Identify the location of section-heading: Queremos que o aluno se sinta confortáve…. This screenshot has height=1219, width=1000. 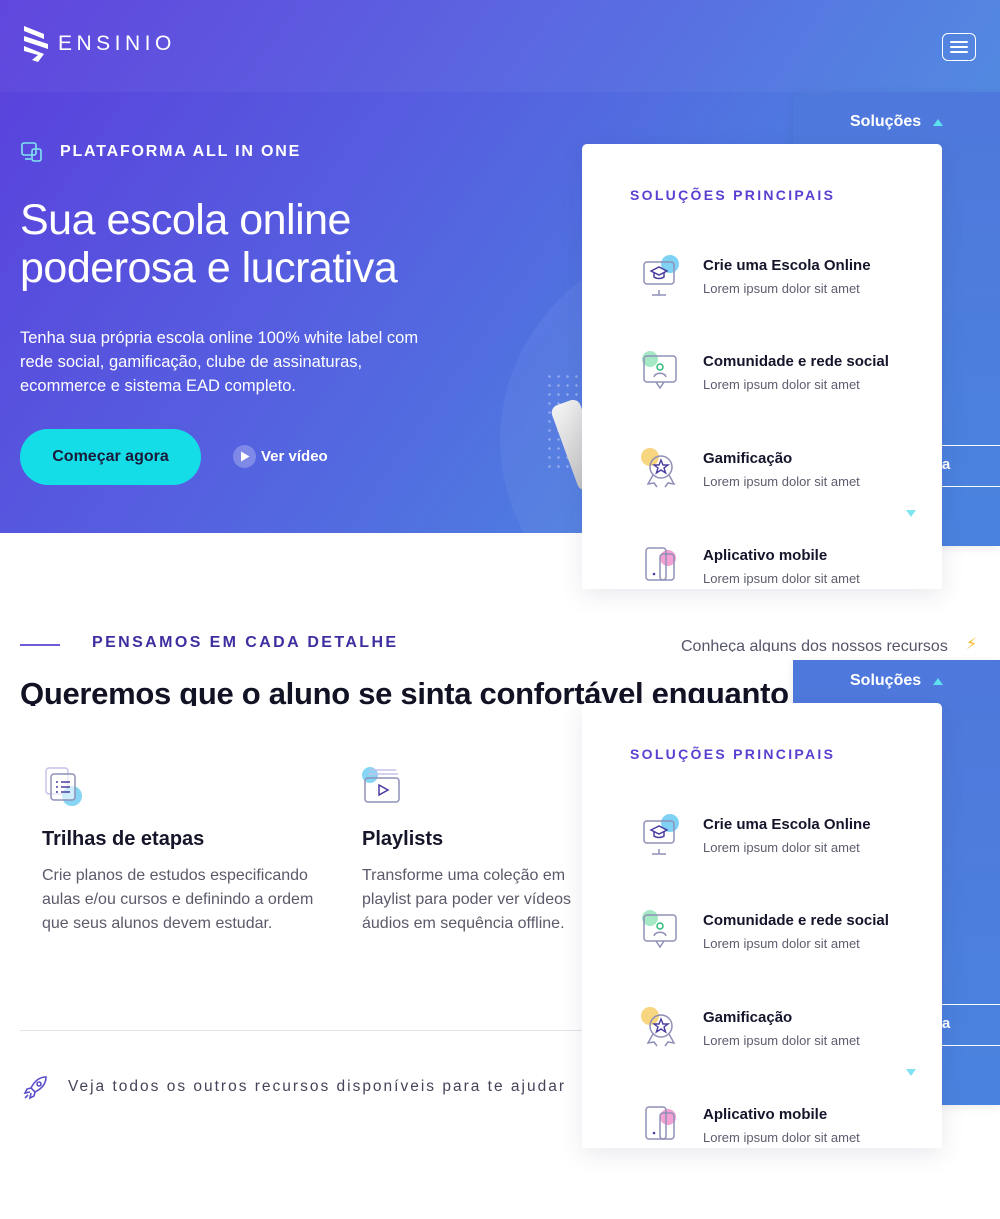
(405, 691).